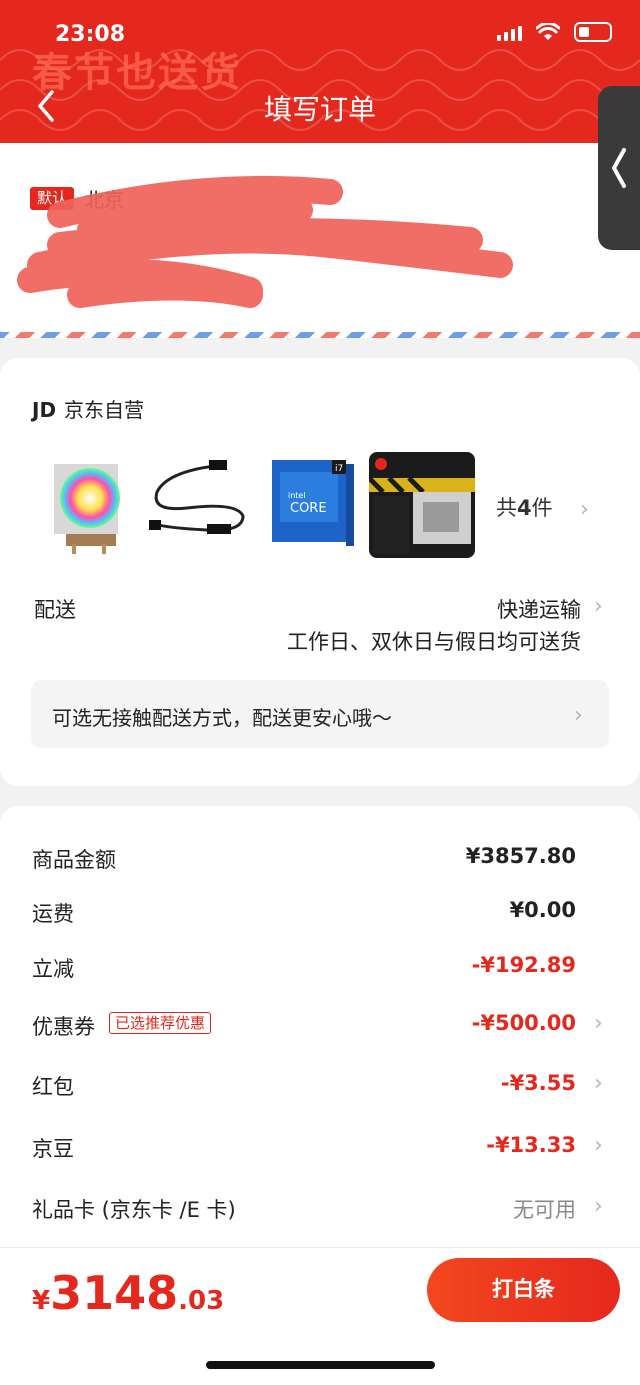 This screenshot has height=1385, width=640. What do you see at coordinates (539, 609) in the screenshot?
I see `delivery-method: 快递运输` at bounding box center [539, 609].